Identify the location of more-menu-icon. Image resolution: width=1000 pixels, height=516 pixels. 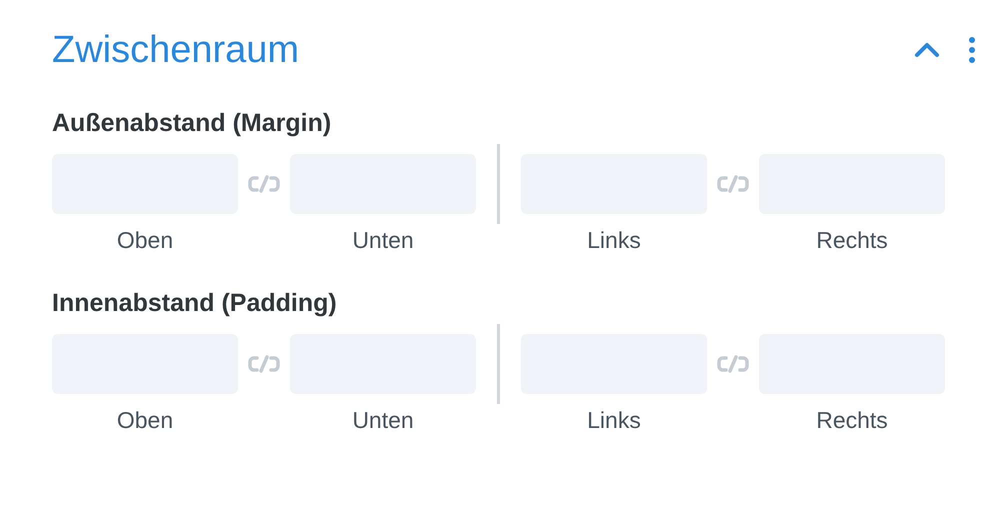
(972, 50).